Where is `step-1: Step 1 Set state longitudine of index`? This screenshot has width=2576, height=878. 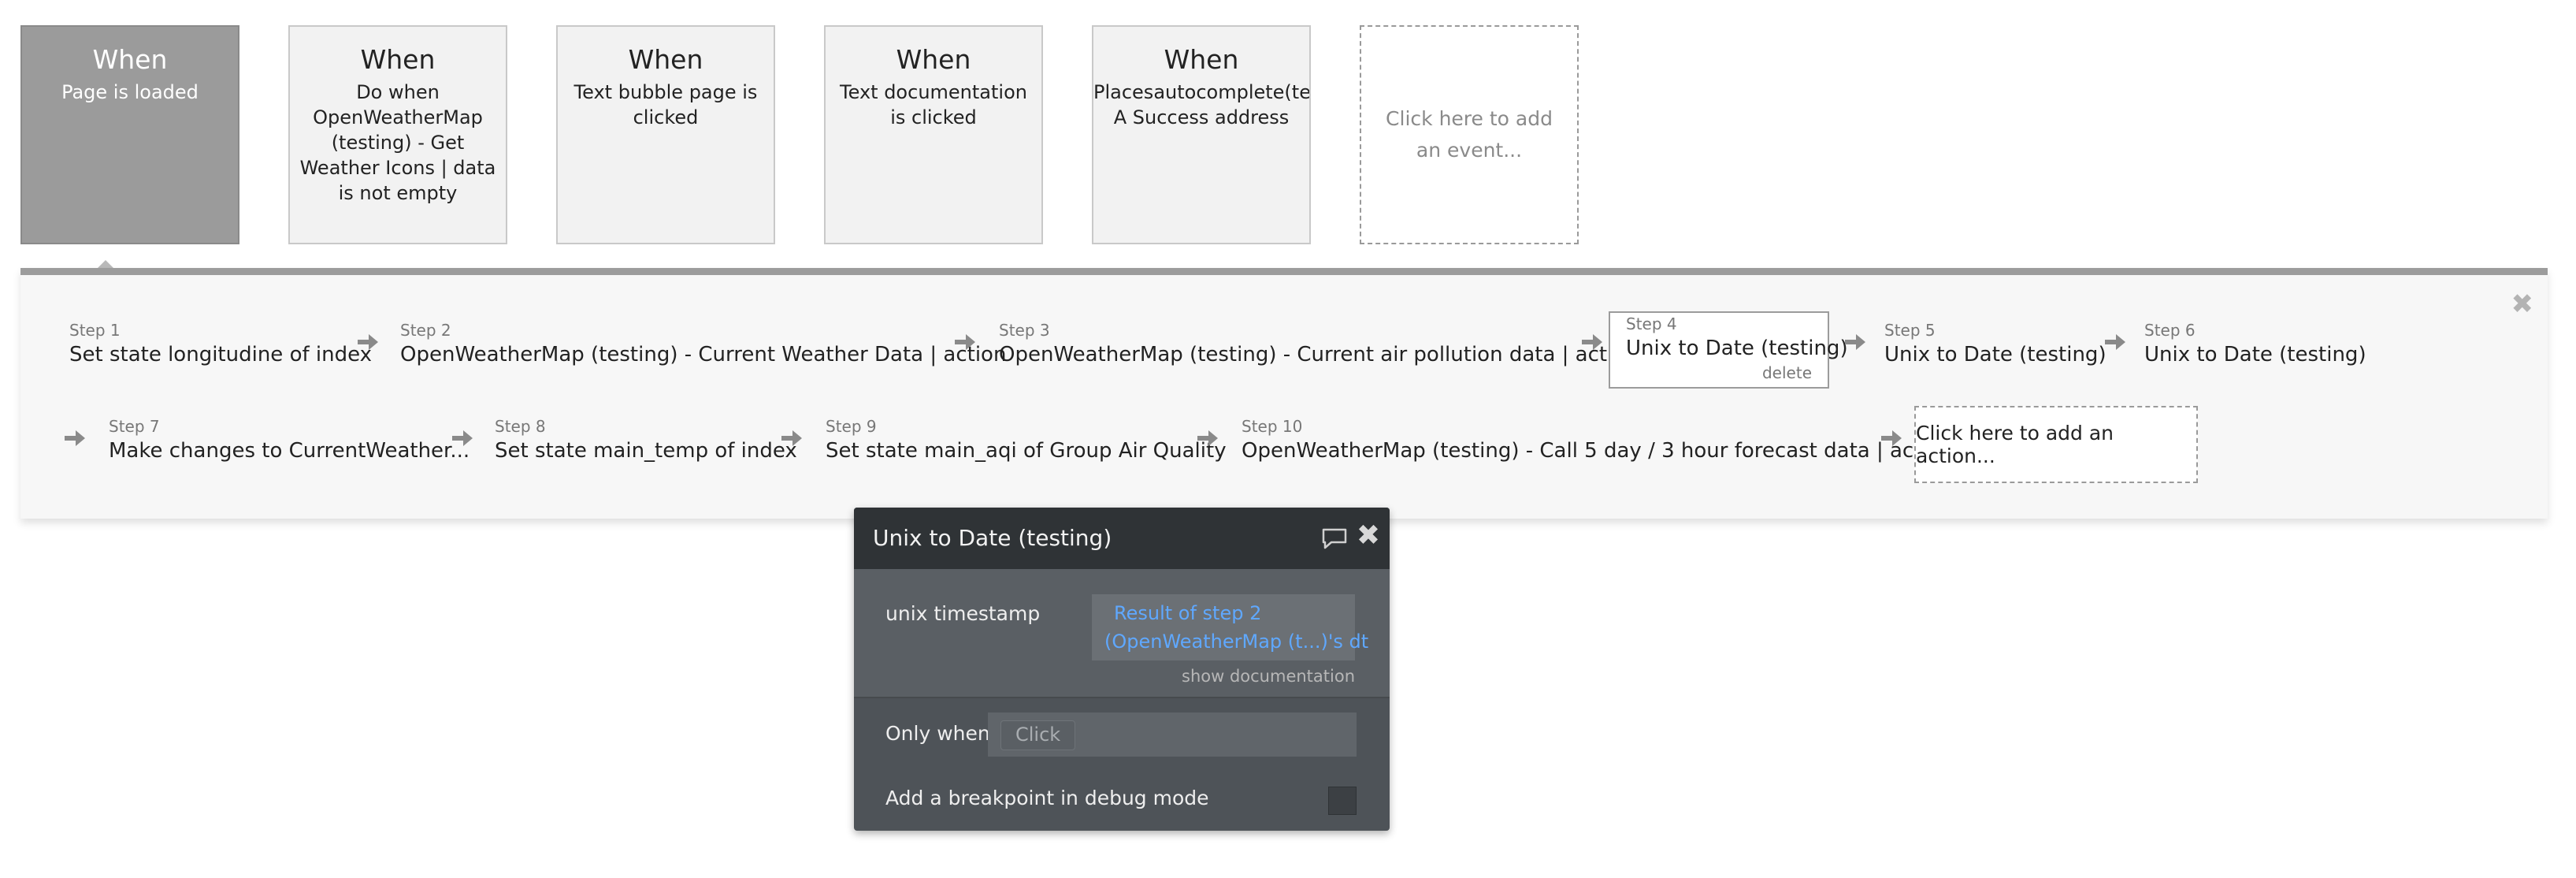 step-1: Step 1 Set state longitudine of index is located at coordinates (220, 343).